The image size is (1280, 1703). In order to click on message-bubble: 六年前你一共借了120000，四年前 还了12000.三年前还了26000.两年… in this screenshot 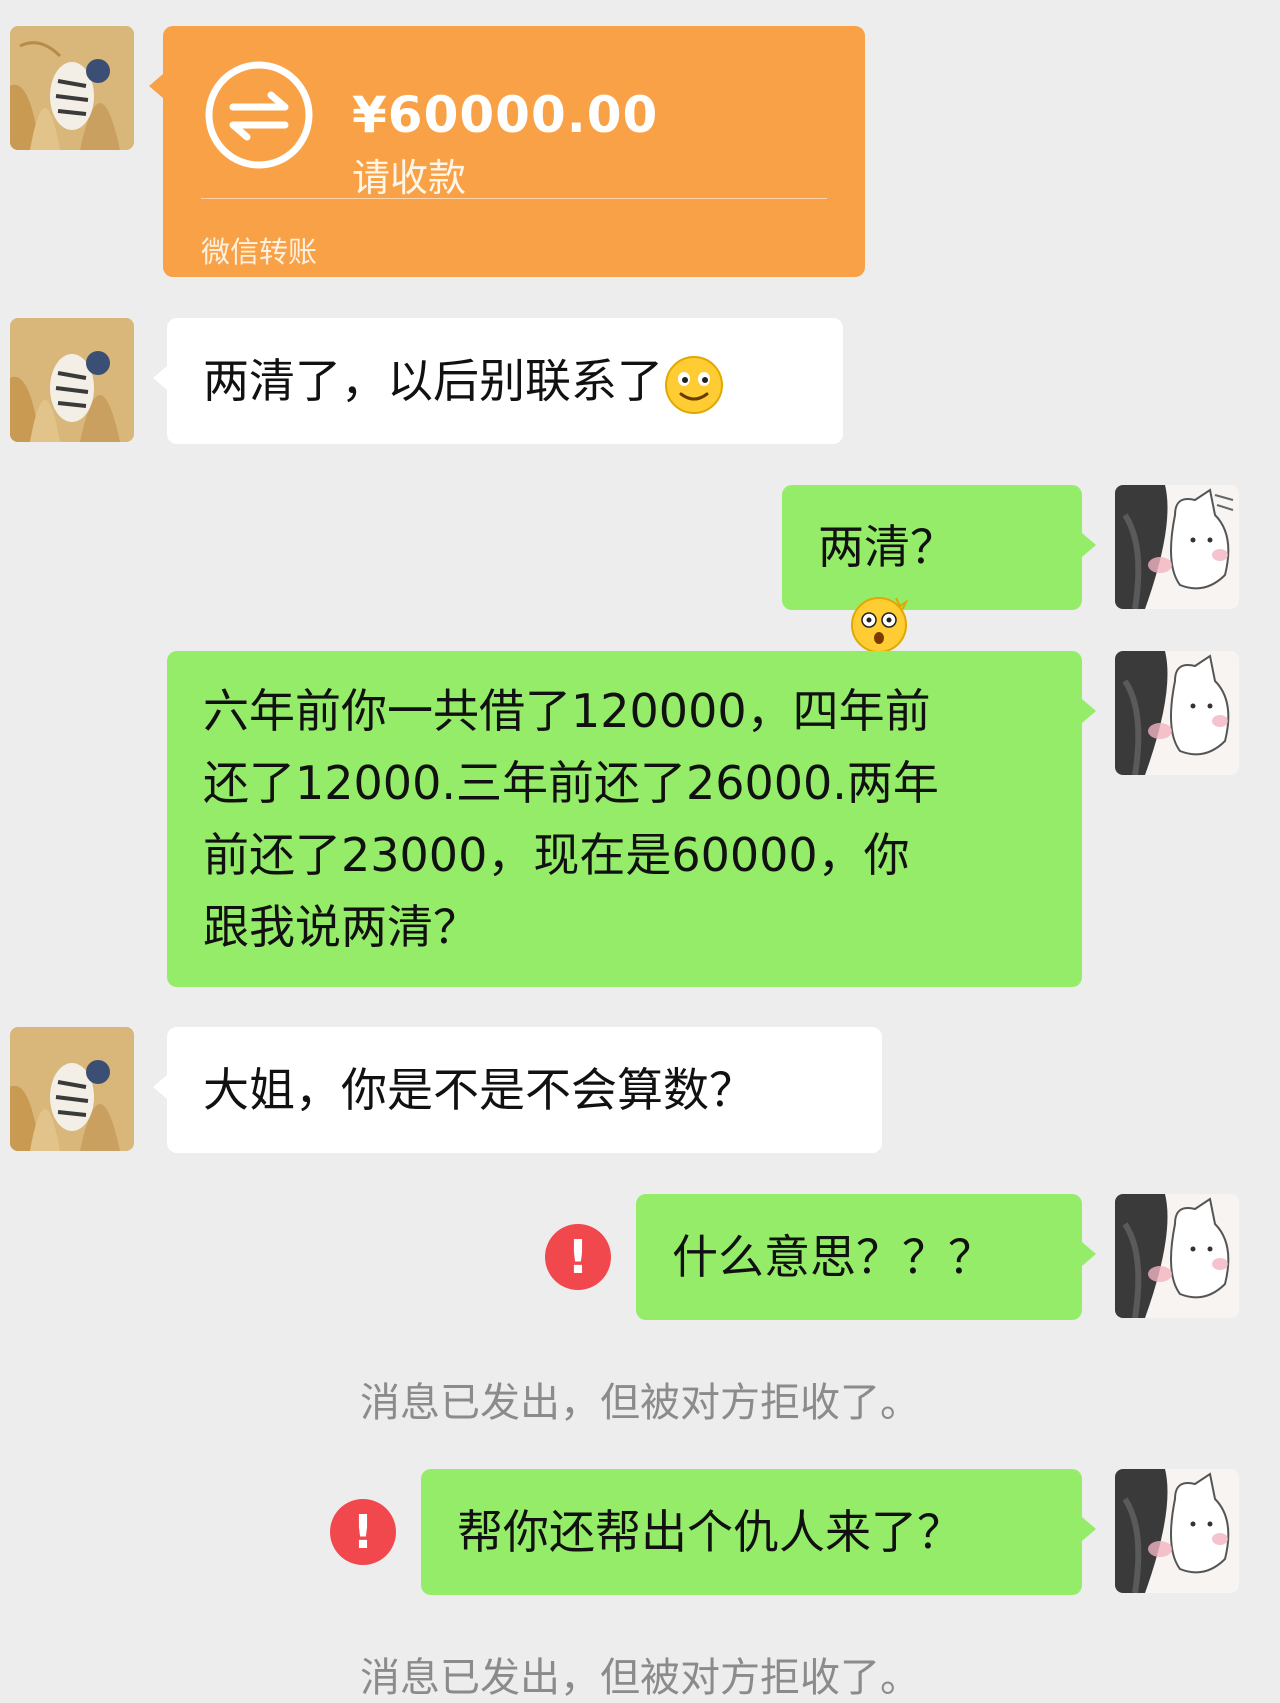, I will do `click(631, 819)`.